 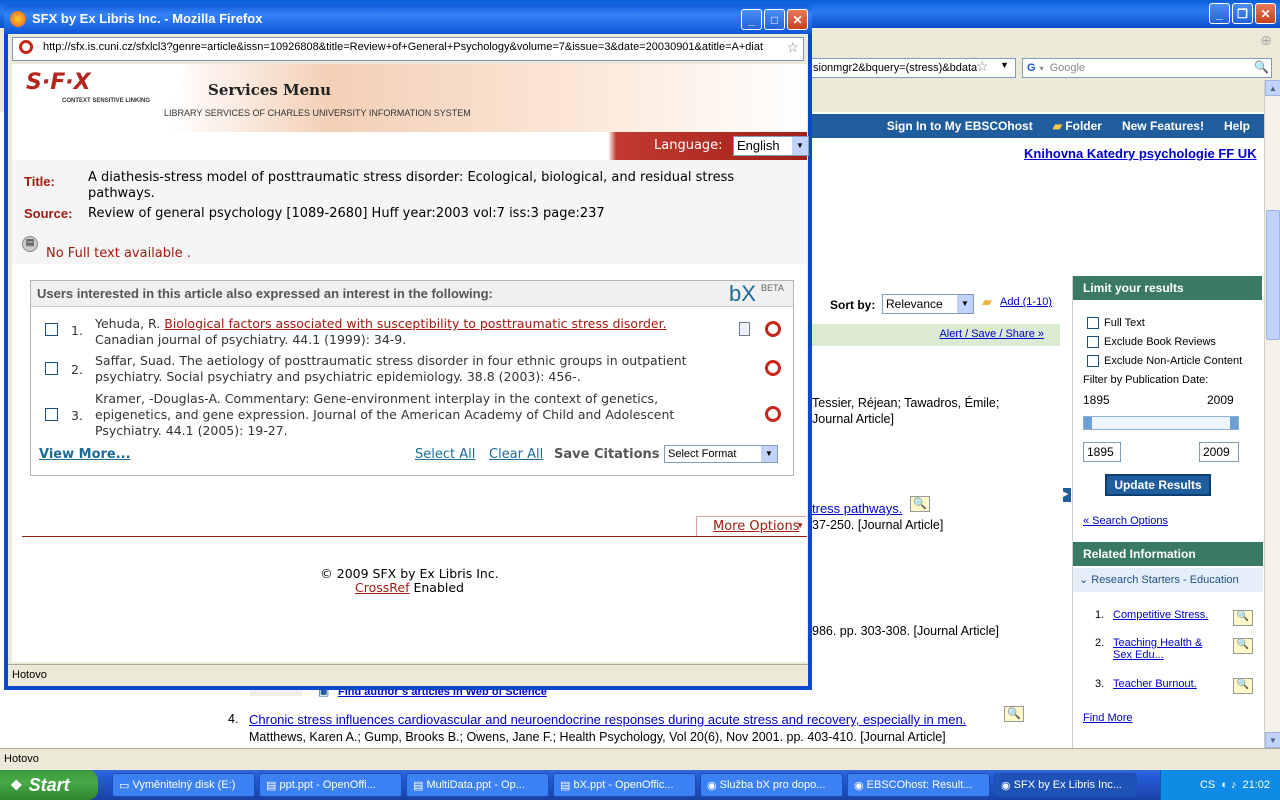 What do you see at coordinates (1161, 423) in the screenshot?
I see `date-range-slider` at bounding box center [1161, 423].